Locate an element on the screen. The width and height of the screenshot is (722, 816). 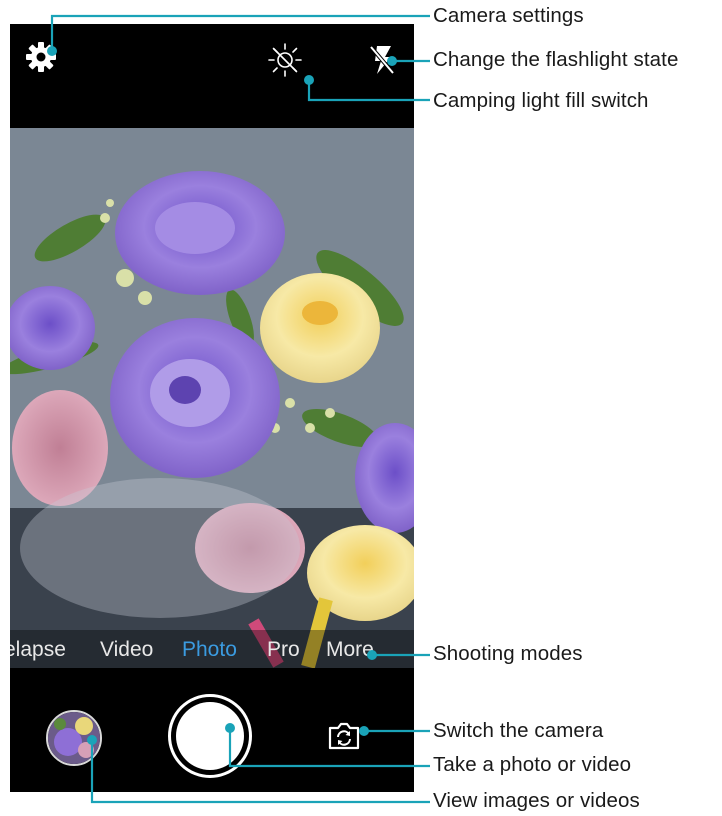
mode-photo: Photo is located at coordinates (209, 650).